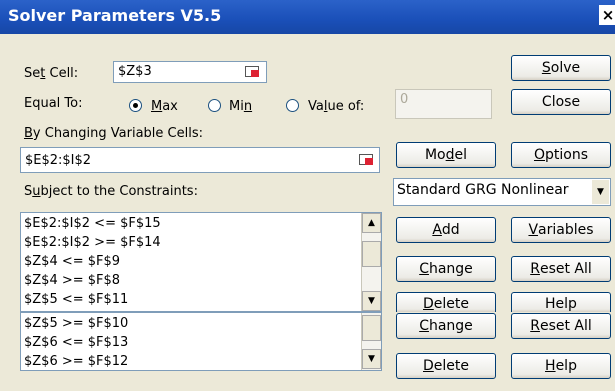 The image size is (615, 391). What do you see at coordinates (135, 105) in the screenshot?
I see `max-radio` at bounding box center [135, 105].